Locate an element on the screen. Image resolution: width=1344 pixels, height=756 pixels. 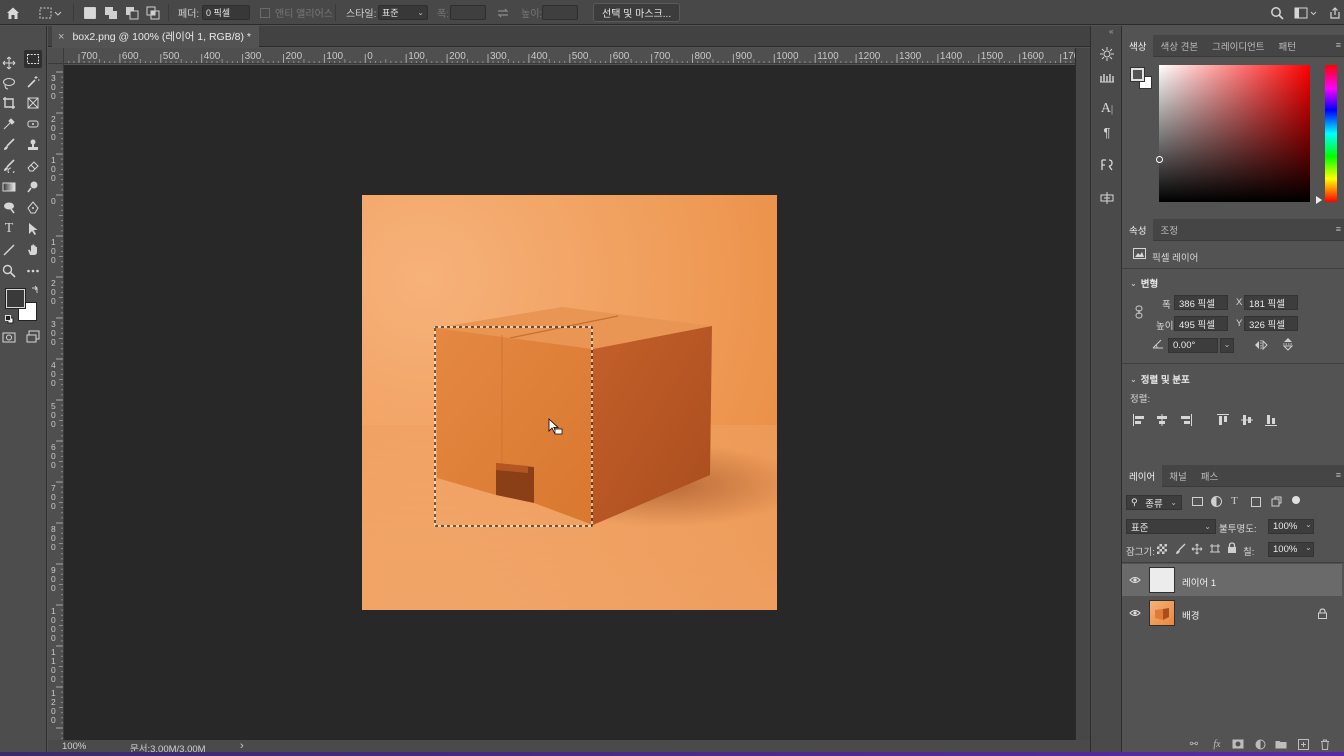
search-icon is located at coordinates (1277, 12).